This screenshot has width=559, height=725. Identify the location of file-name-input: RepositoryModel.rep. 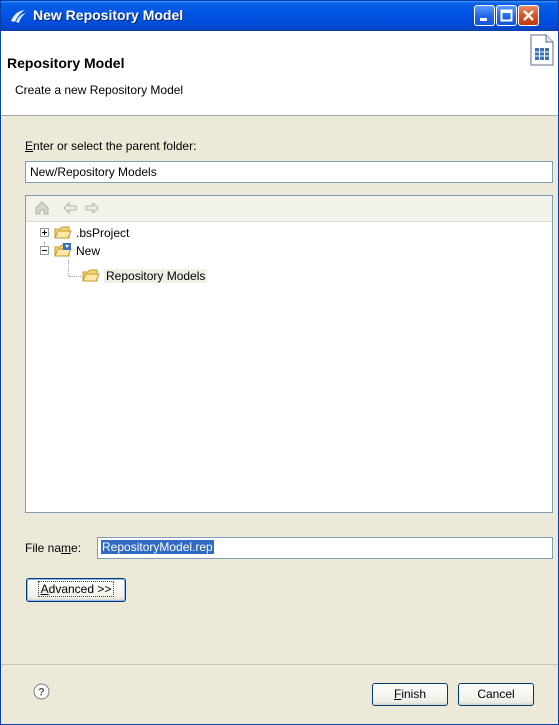
(325, 548).